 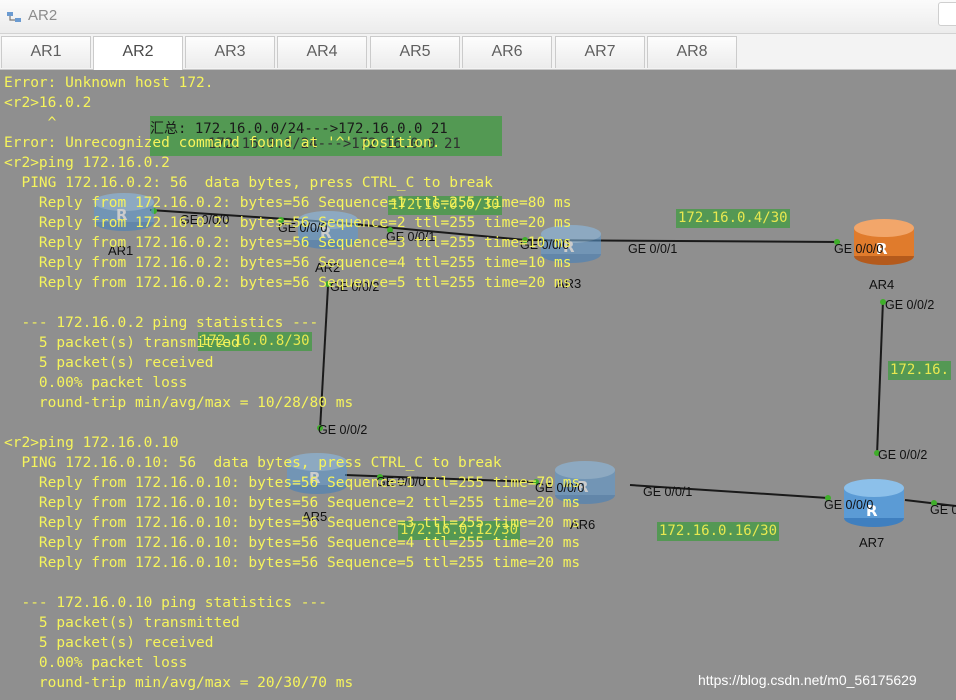 I want to click on router-name-ar7: AR7, so click(x=872, y=542).